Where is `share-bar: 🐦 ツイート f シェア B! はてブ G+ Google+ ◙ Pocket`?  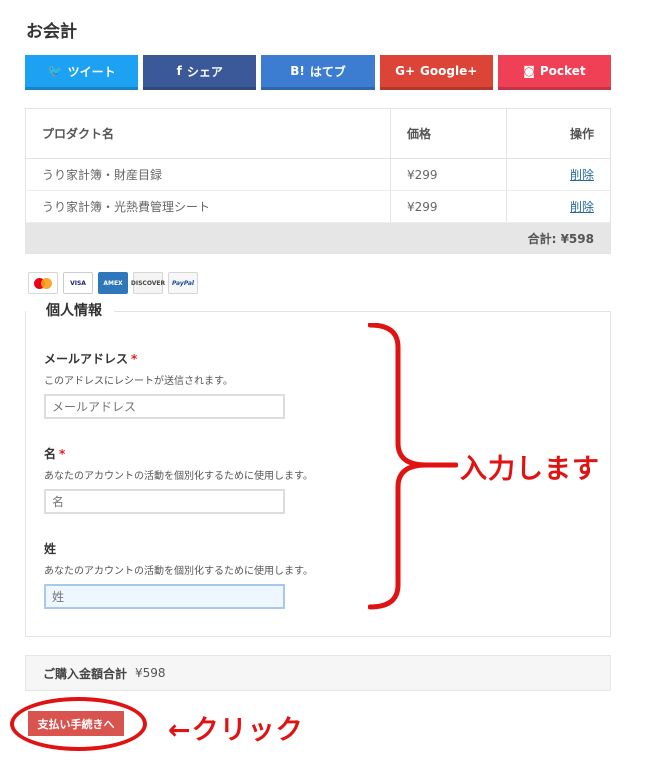 share-bar: 🐦 ツイート f シェア B! はてブ G+ Google+ ◙ Pocket is located at coordinates (318, 72).